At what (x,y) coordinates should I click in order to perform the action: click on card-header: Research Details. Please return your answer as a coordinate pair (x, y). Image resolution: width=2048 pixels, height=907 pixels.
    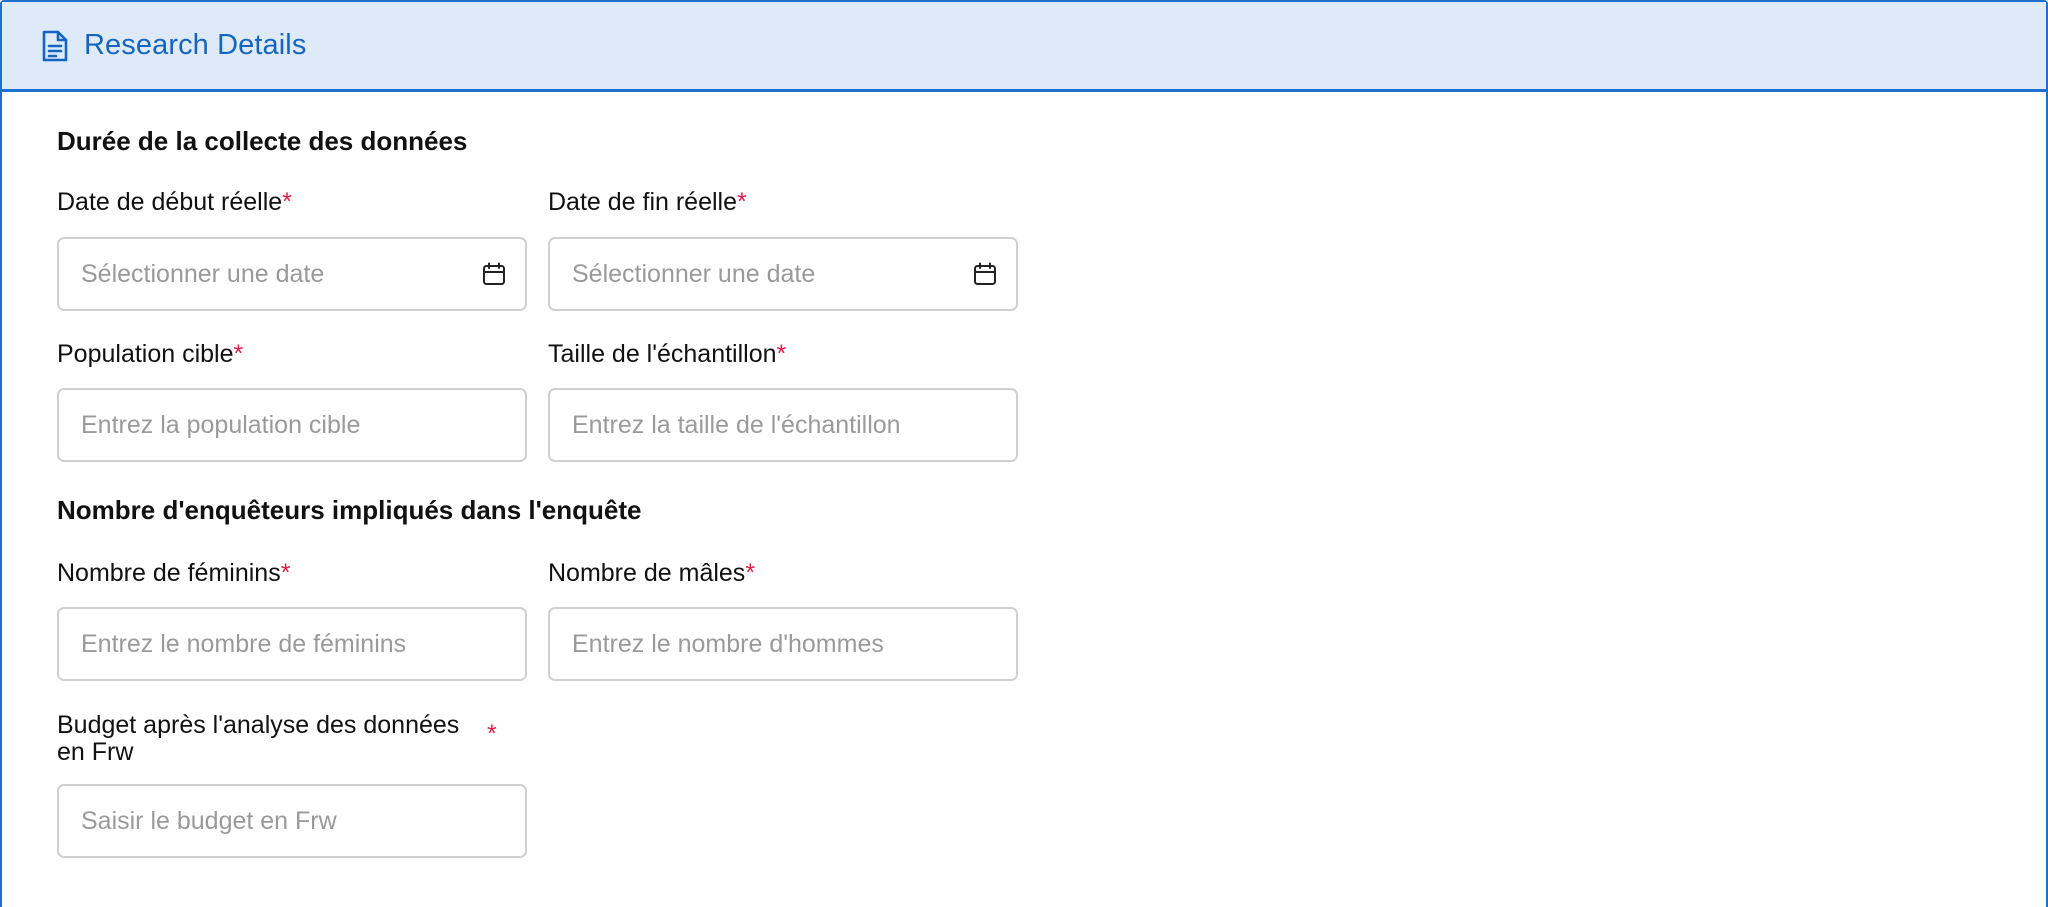
    Looking at the image, I should click on (1024, 47).